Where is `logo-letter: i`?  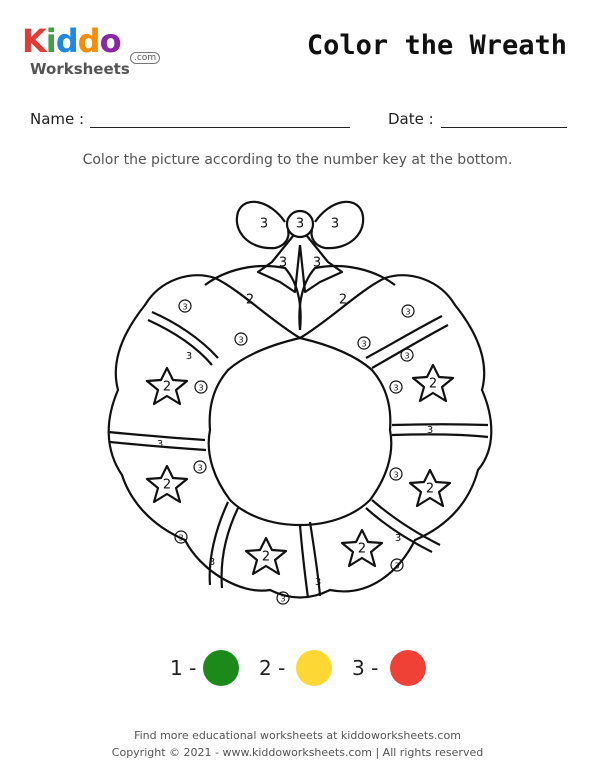
logo-letter: i is located at coordinates (51, 41).